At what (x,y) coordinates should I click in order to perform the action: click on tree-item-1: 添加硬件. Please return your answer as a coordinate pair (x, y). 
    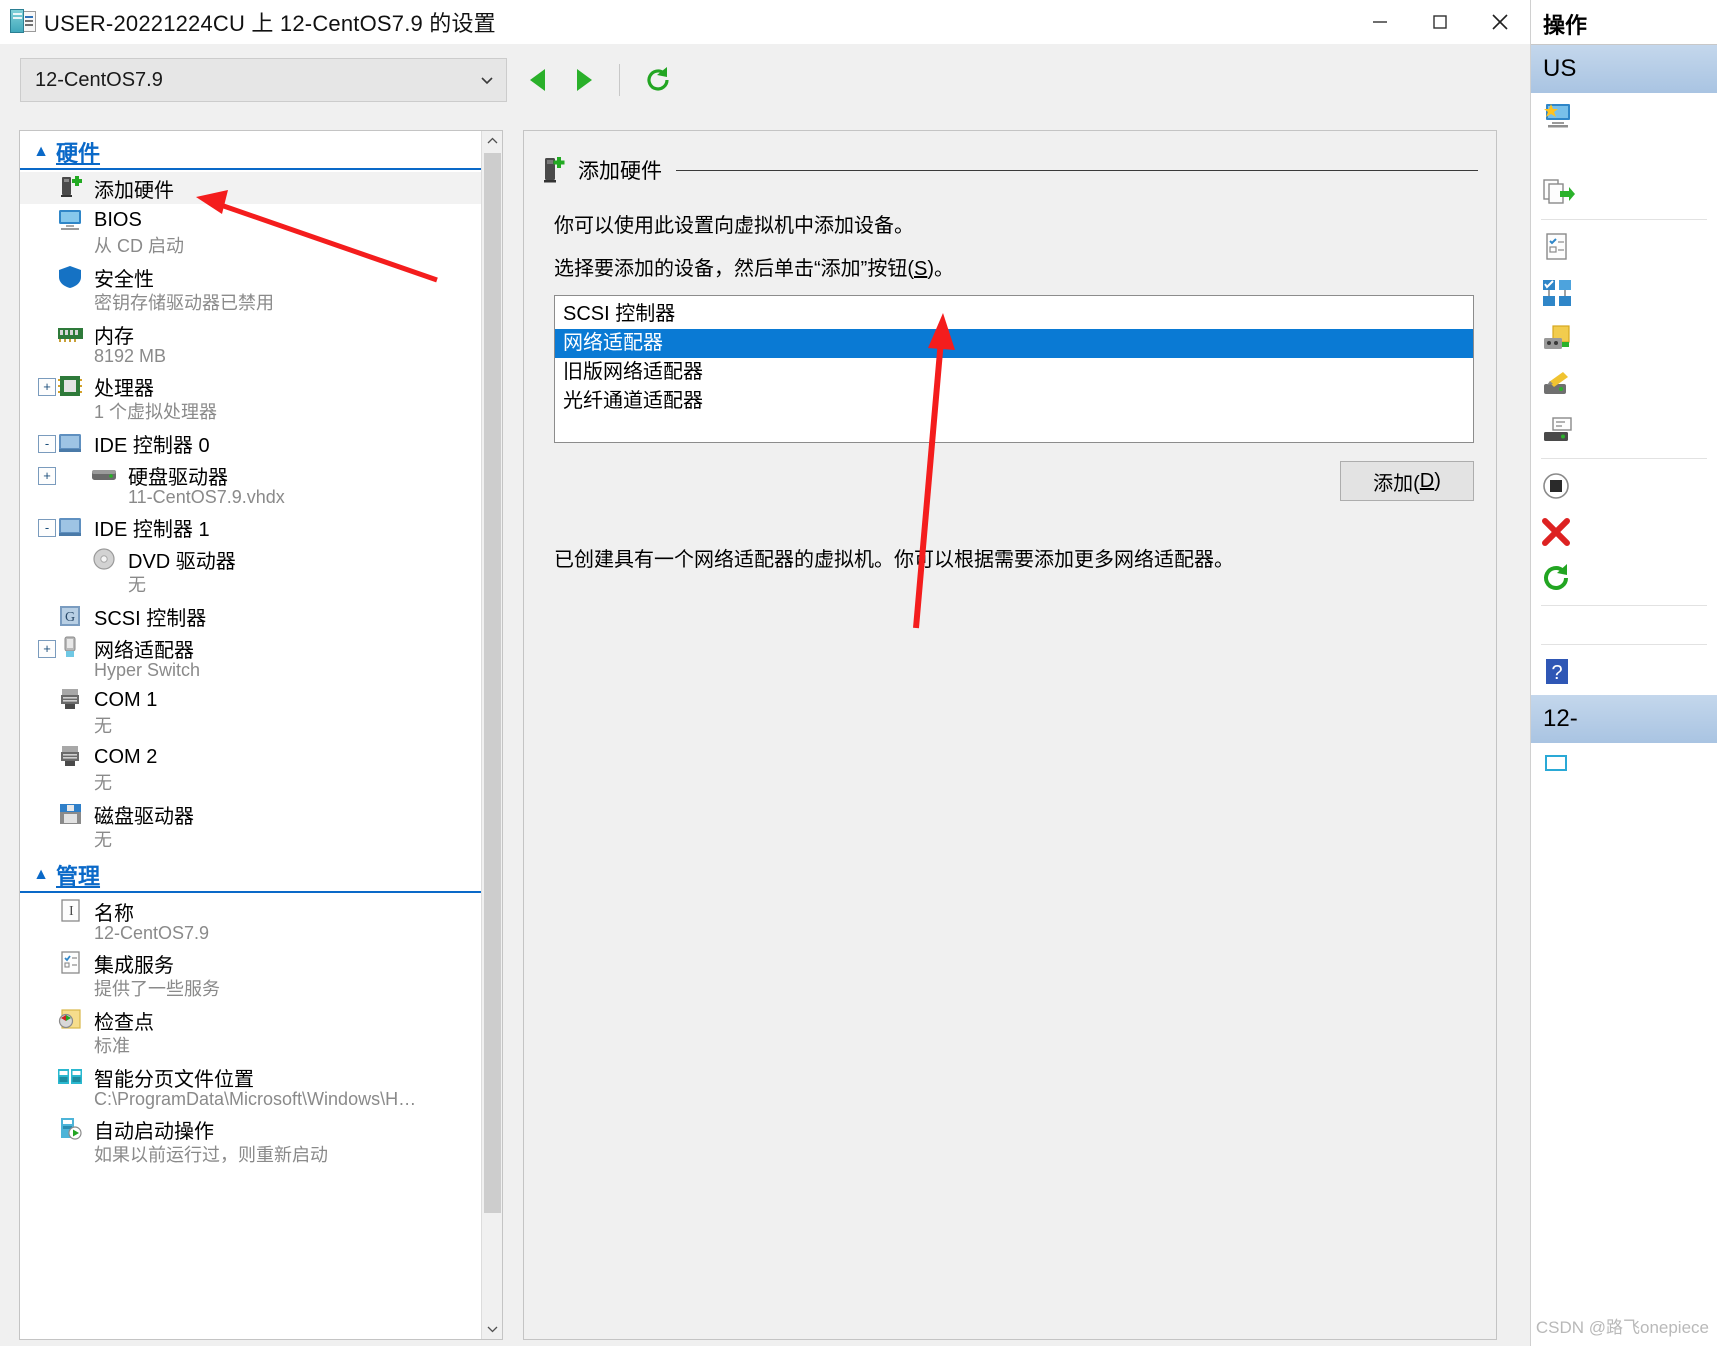
    Looking at the image, I should click on (251, 188).